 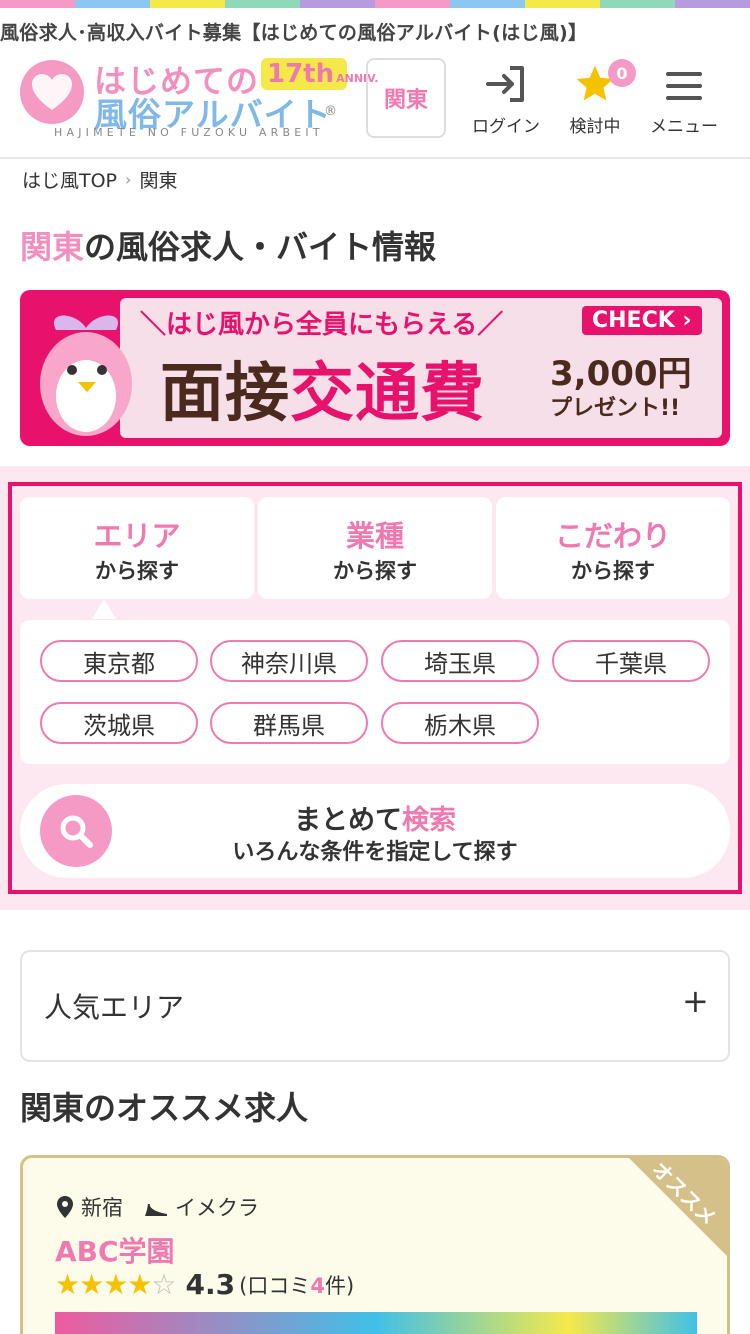 I want to click on top-color-strip, so click(x=375, y=4).